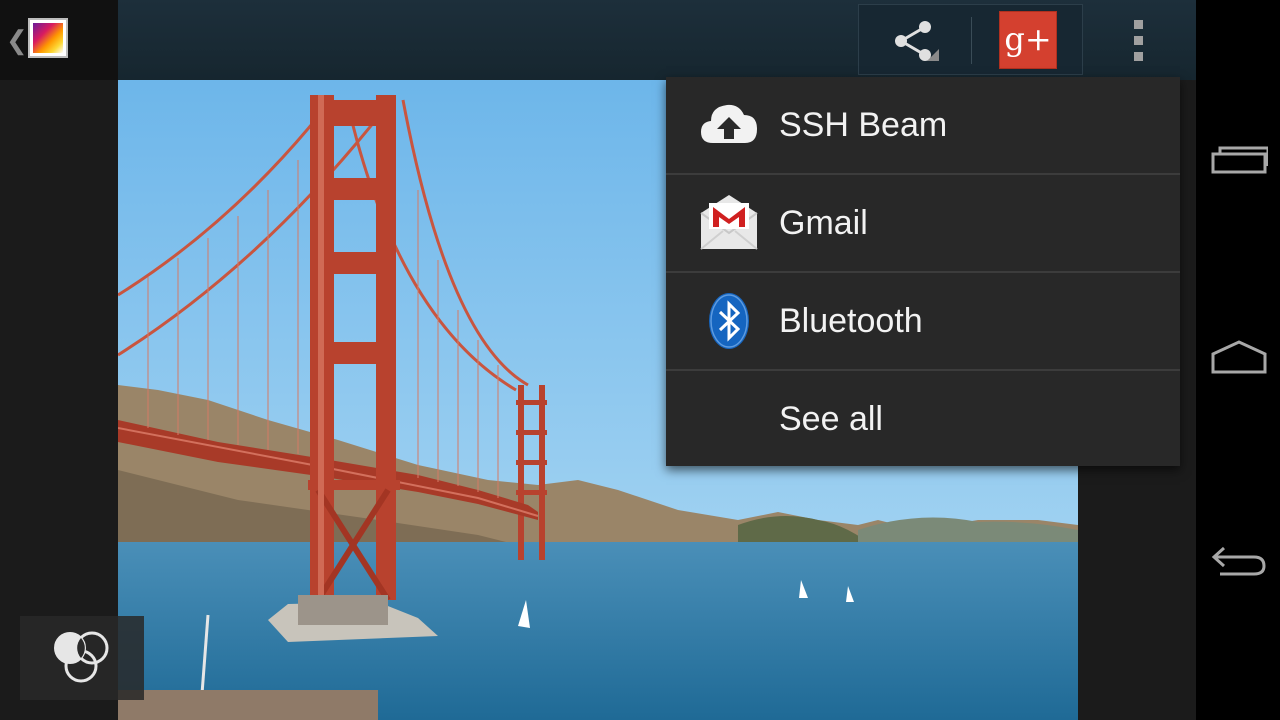  Describe the element at coordinates (863, 125) in the screenshot. I see `menu-item-label: SSH Beam` at that location.